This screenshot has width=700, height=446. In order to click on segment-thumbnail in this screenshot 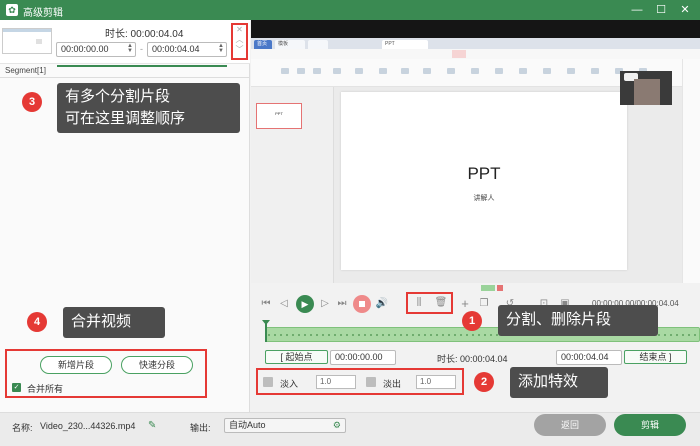, I will do `click(27, 41)`.